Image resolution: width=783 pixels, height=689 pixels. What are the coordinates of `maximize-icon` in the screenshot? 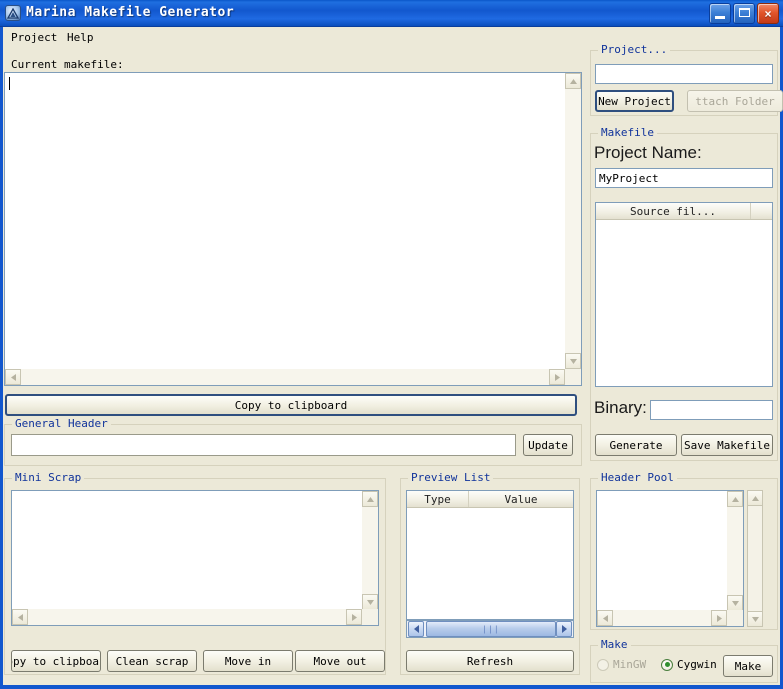 It's located at (744, 12).